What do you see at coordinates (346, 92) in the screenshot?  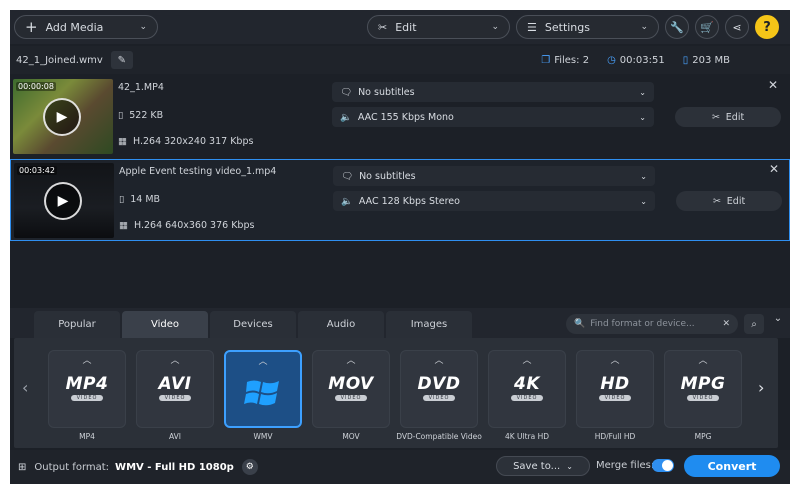 I see `subtitles-icon: 🗨` at bounding box center [346, 92].